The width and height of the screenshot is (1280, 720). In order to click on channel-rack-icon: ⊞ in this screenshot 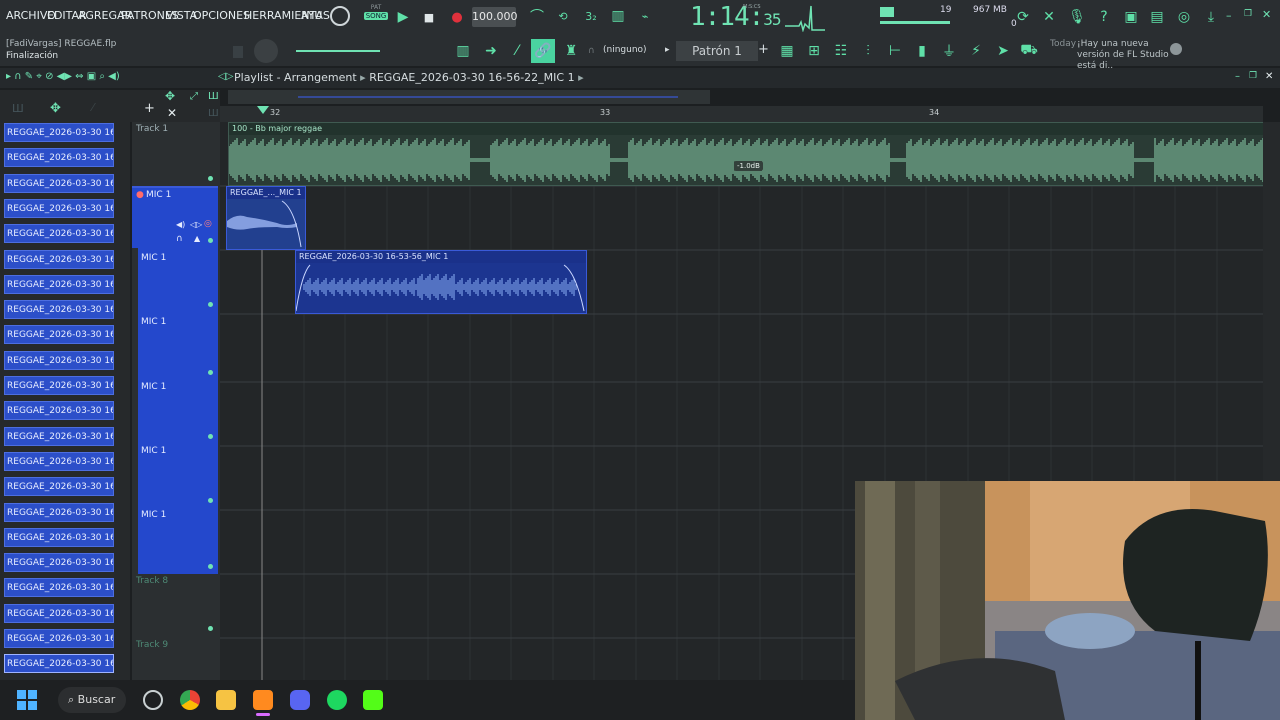, I will do `click(814, 51)`.